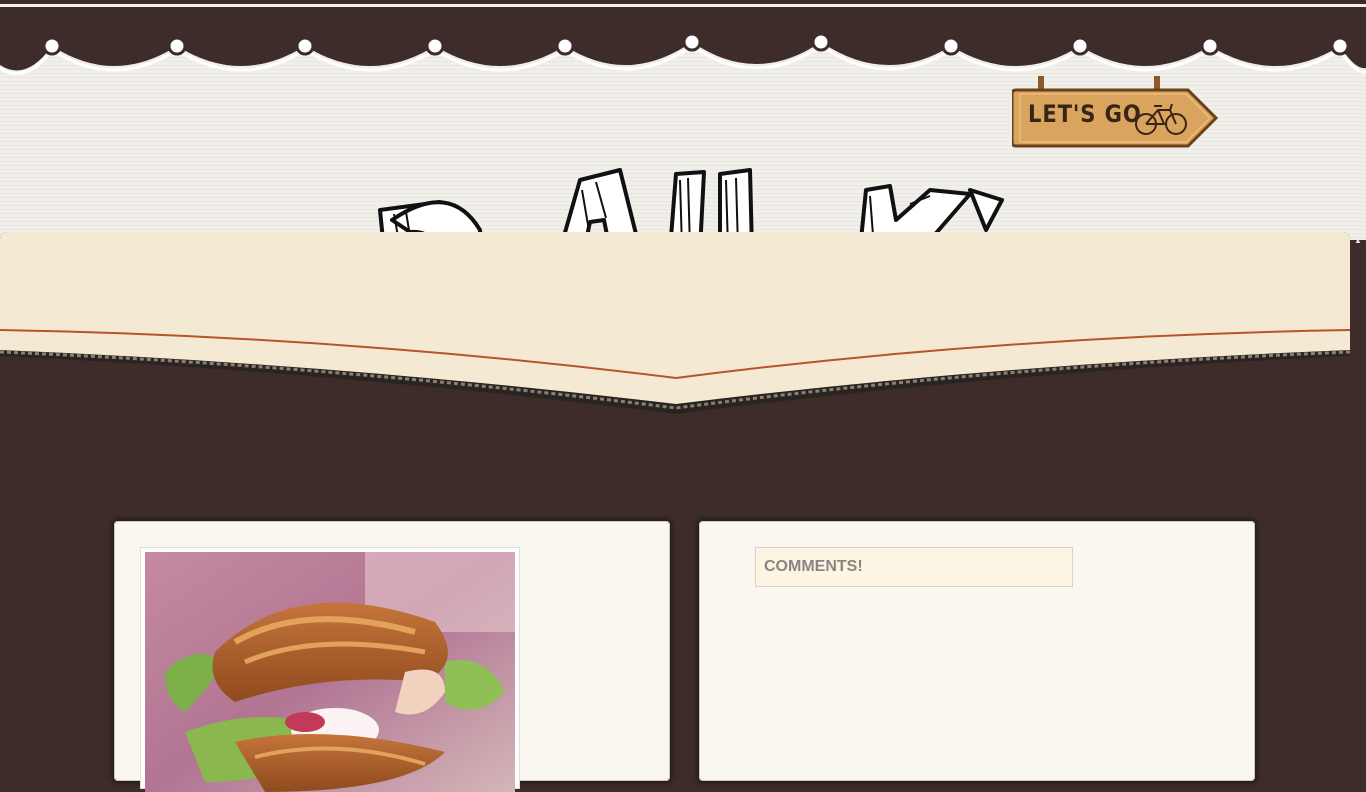 Image resolution: width=1366 pixels, height=792 pixels. What do you see at coordinates (914, 567) in the screenshot?
I see `comments-widget-header: COMMENTS!` at bounding box center [914, 567].